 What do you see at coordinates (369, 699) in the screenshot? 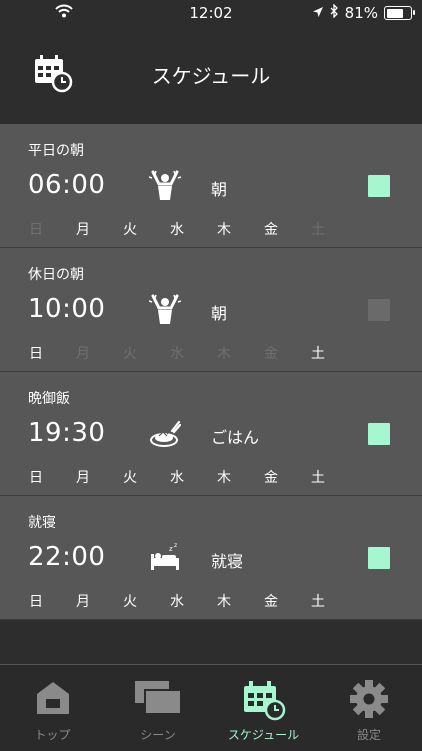
I see `settings-gear-icon` at bounding box center [369, 699].